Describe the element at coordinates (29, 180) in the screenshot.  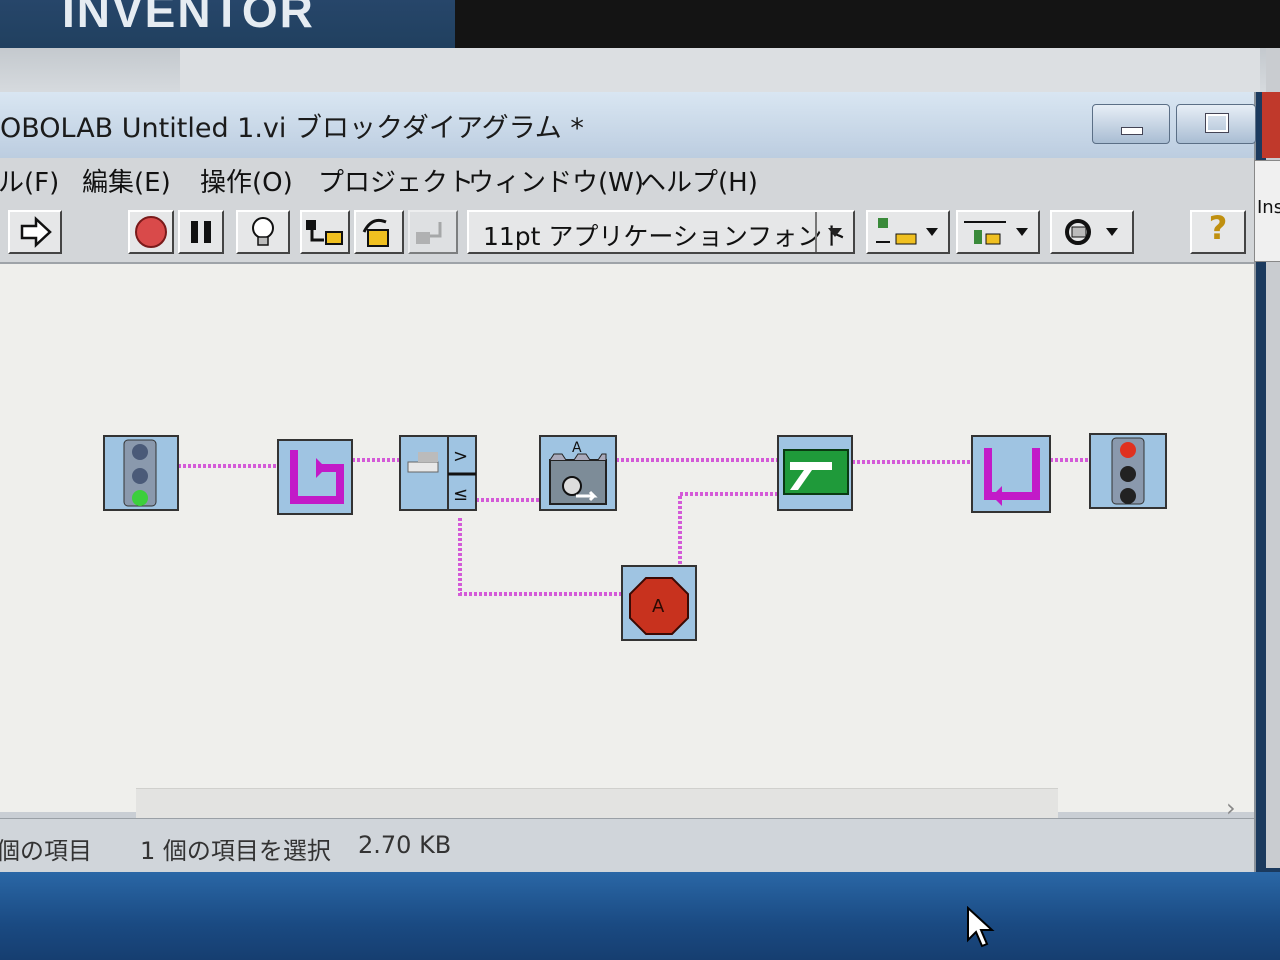
I see `menu-file: ル(F)` at that location.